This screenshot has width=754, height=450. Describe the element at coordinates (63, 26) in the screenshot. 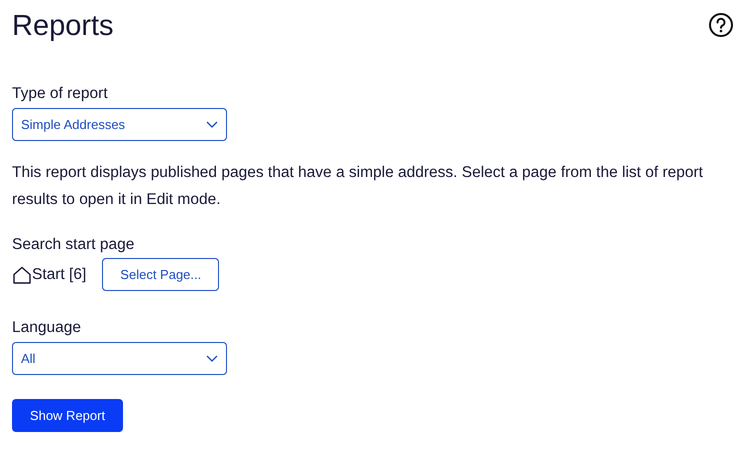

I see `page-title: Reports` at that location.